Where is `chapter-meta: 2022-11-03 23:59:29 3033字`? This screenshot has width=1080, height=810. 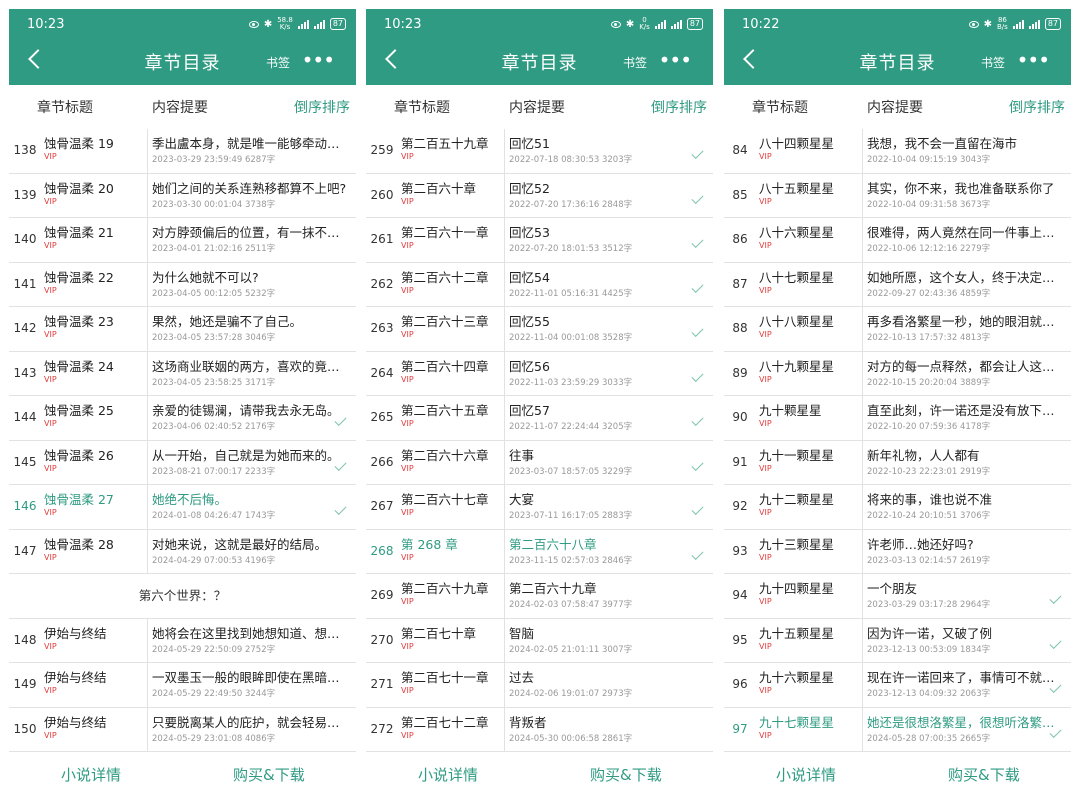 chapter-meta: 2022-11-03 23:59:29 3033字 is located at coordinates (571, 382).